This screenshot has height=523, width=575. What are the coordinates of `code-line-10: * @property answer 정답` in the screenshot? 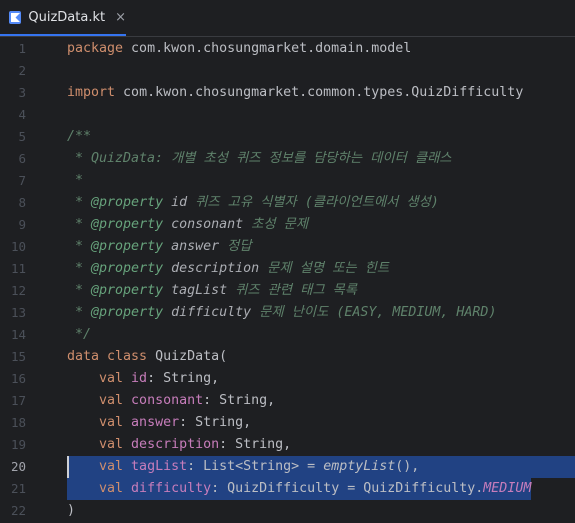 It's located at (159, 246).